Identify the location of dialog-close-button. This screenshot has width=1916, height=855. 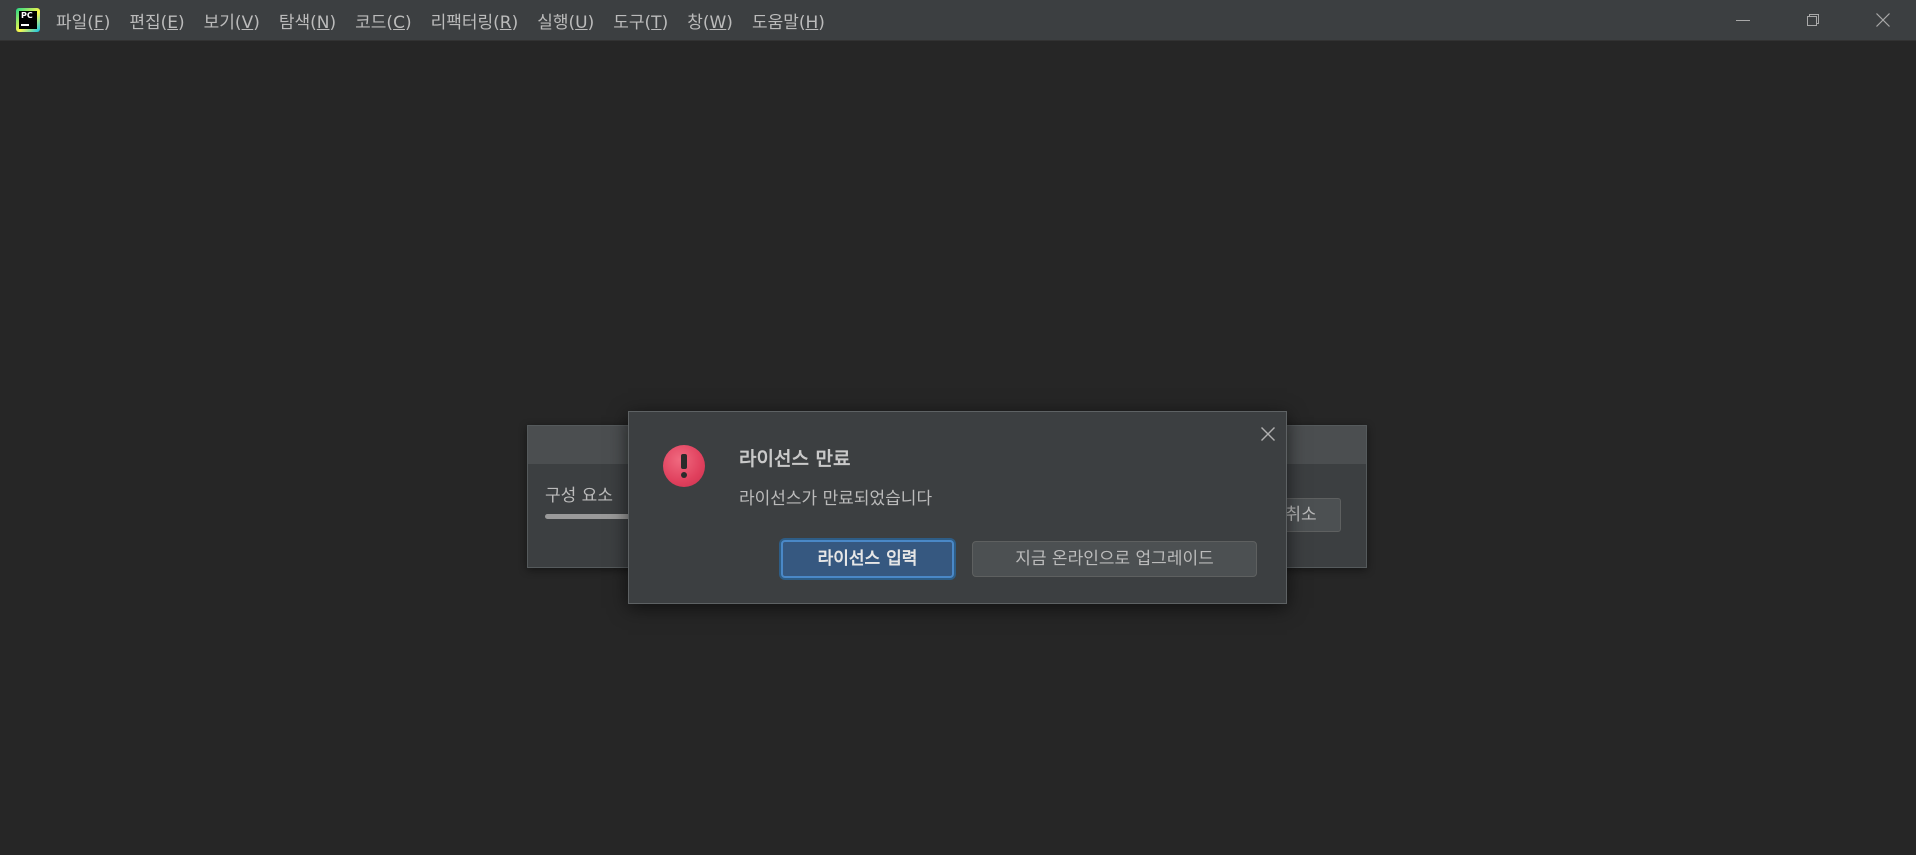
(1268, 434).